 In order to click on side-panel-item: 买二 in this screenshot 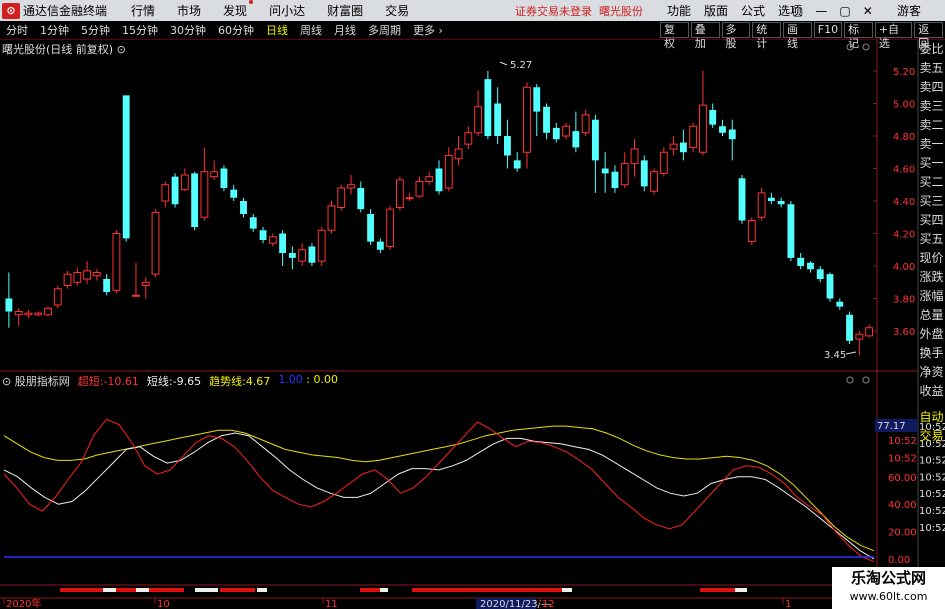, I will do `click(931, 182)`.